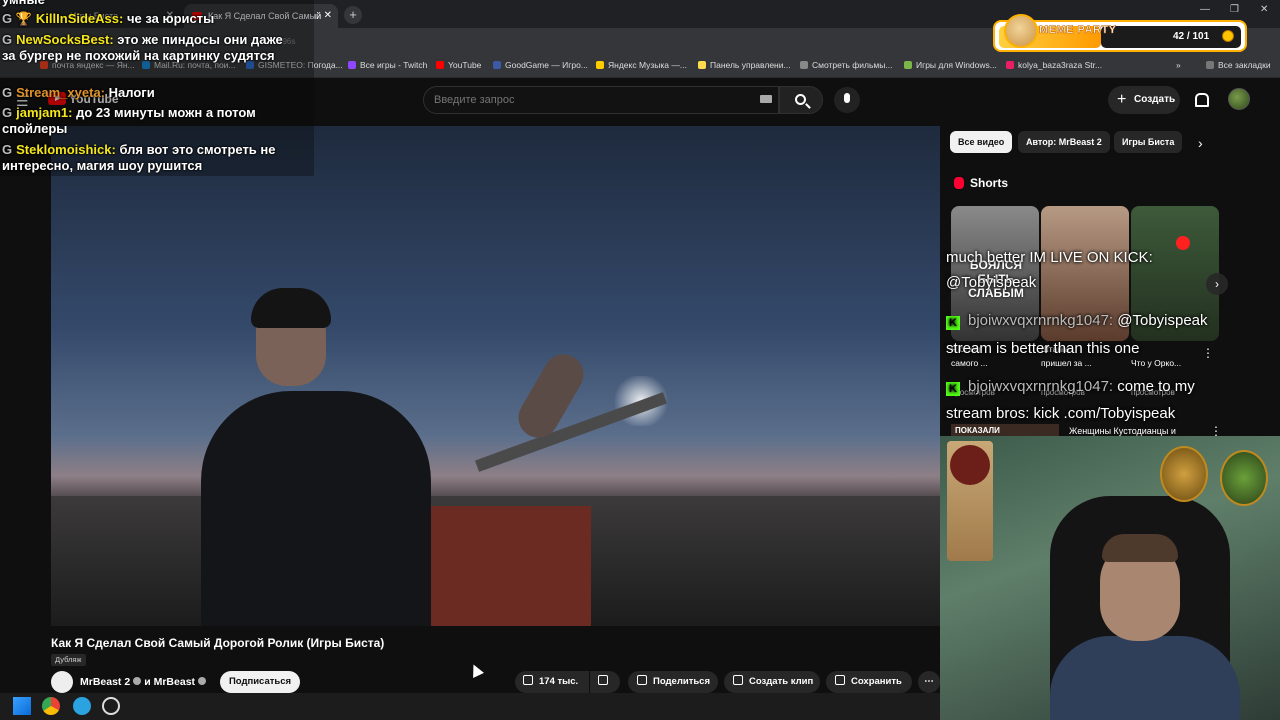  What do you see at coordinates (108, 18) in the screenshot?
I see `chat-message: G 🏆 KillInSideAss: че за юристы` at bounding box center [108, 18].